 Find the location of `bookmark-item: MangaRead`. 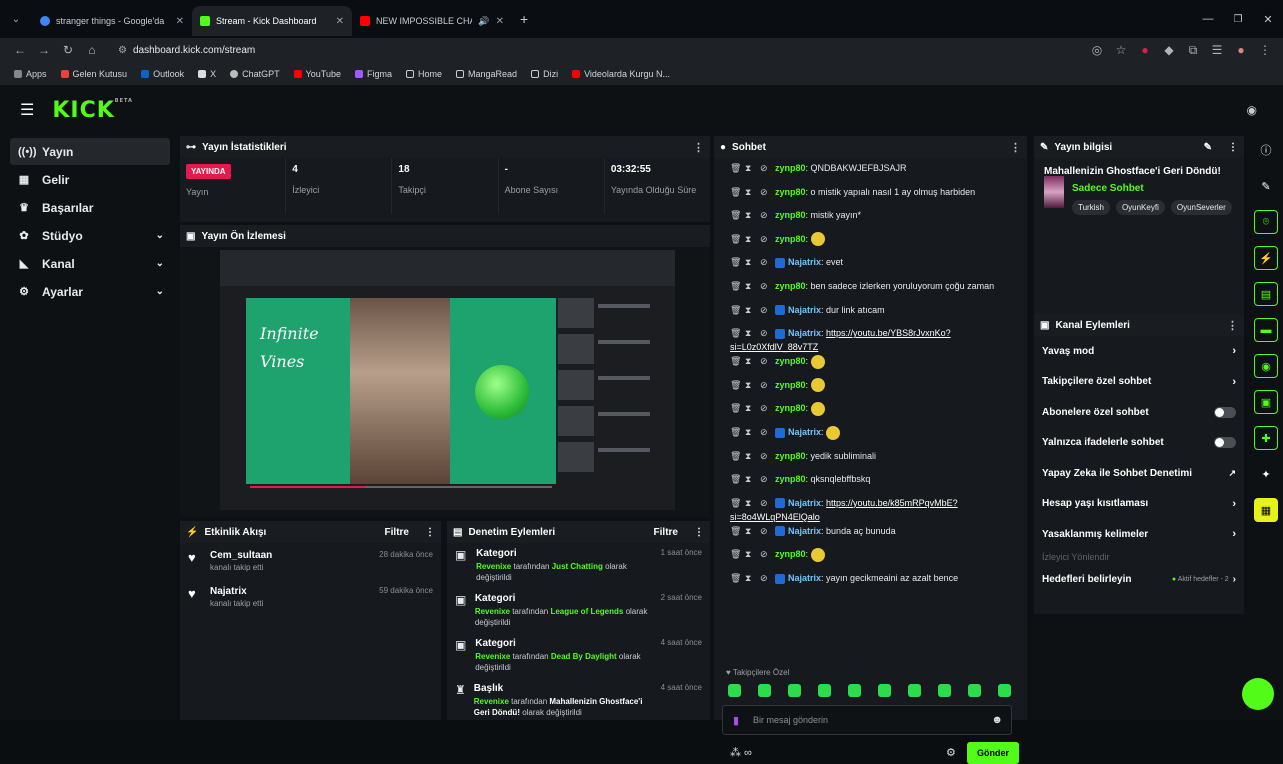

bookmark-item: MangaRead is located at coordinates (486, 74).